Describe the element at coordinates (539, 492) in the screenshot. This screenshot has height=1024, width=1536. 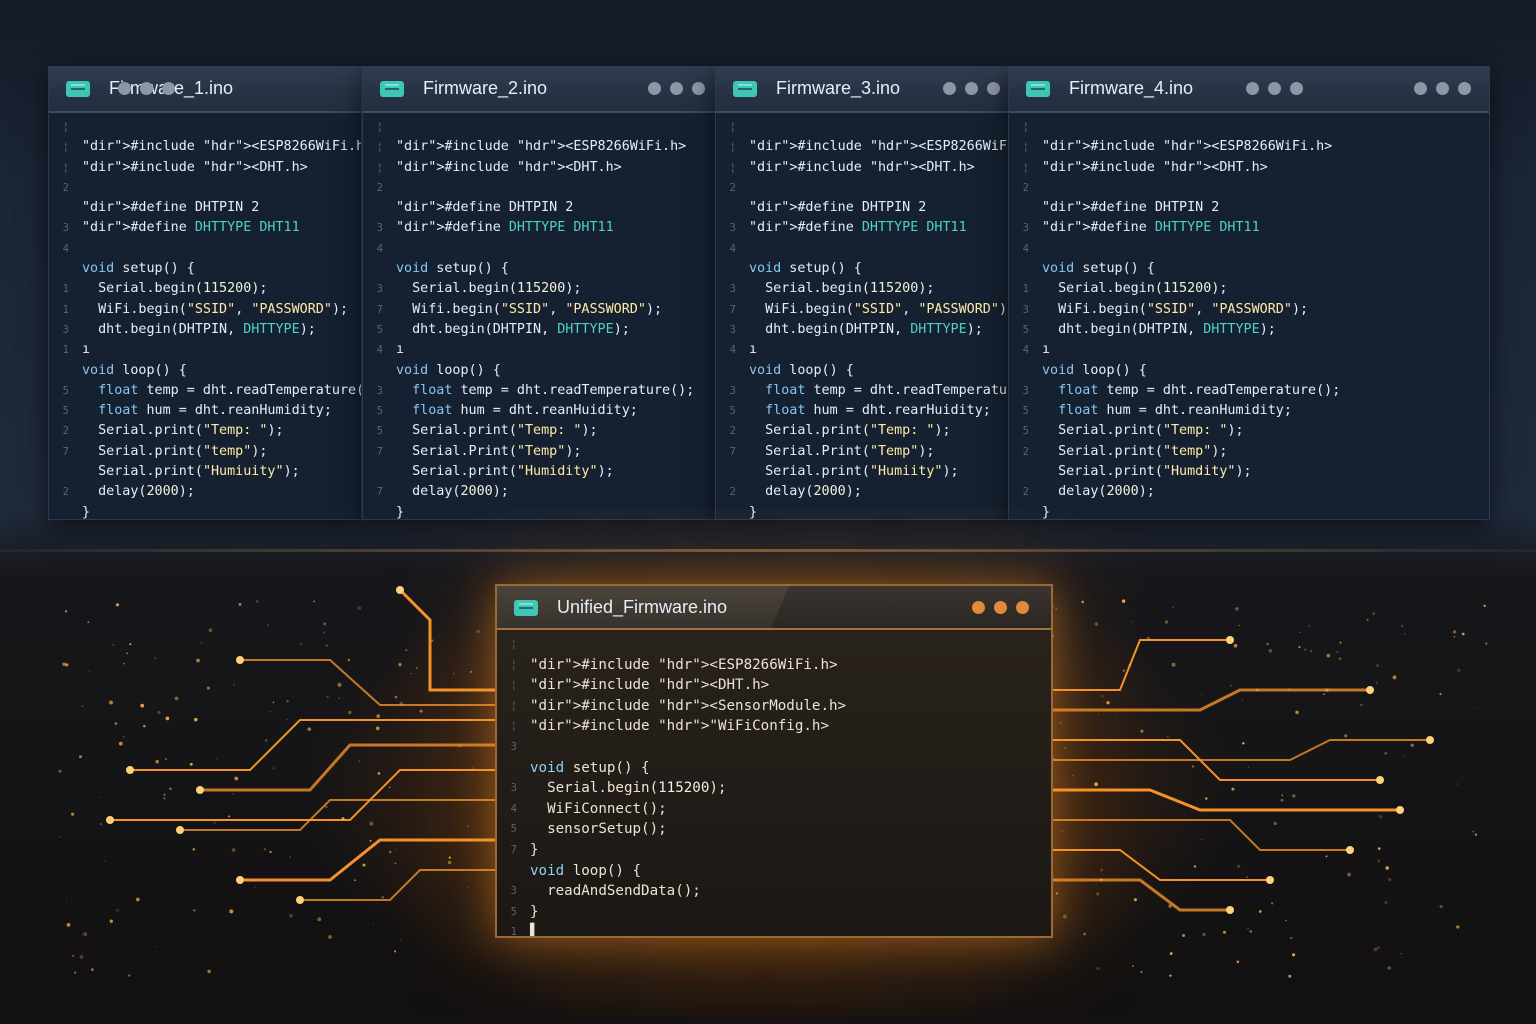
I see `code-line: 7 delay(2000);` at that location.